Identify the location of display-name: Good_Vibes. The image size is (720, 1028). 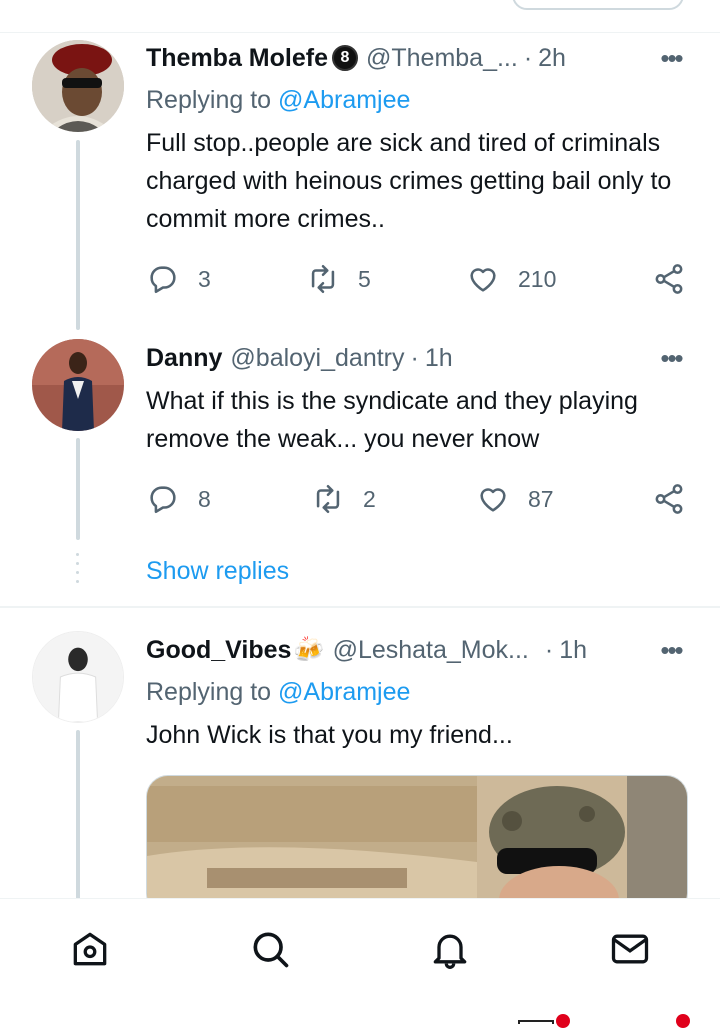
(218, 650).